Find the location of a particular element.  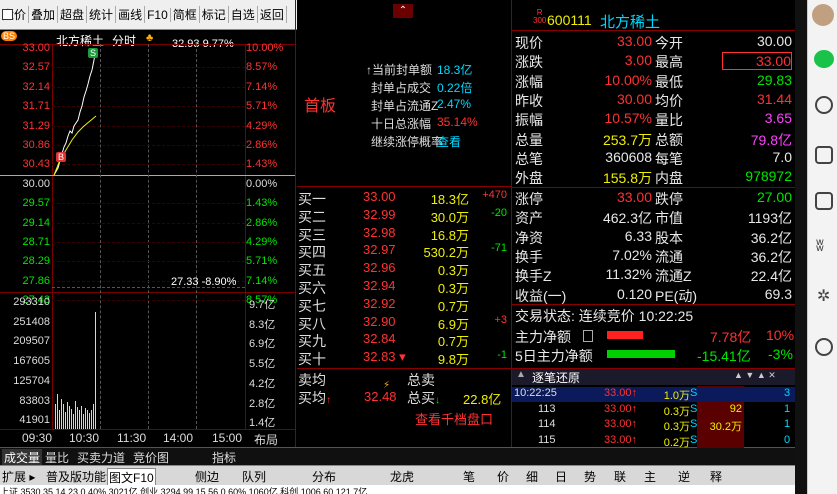

chart-toolbar: 竞价 叠加 超盘 统计 画线 F10 简框 标记 自选 返回 is located at coordinates (148, 15).